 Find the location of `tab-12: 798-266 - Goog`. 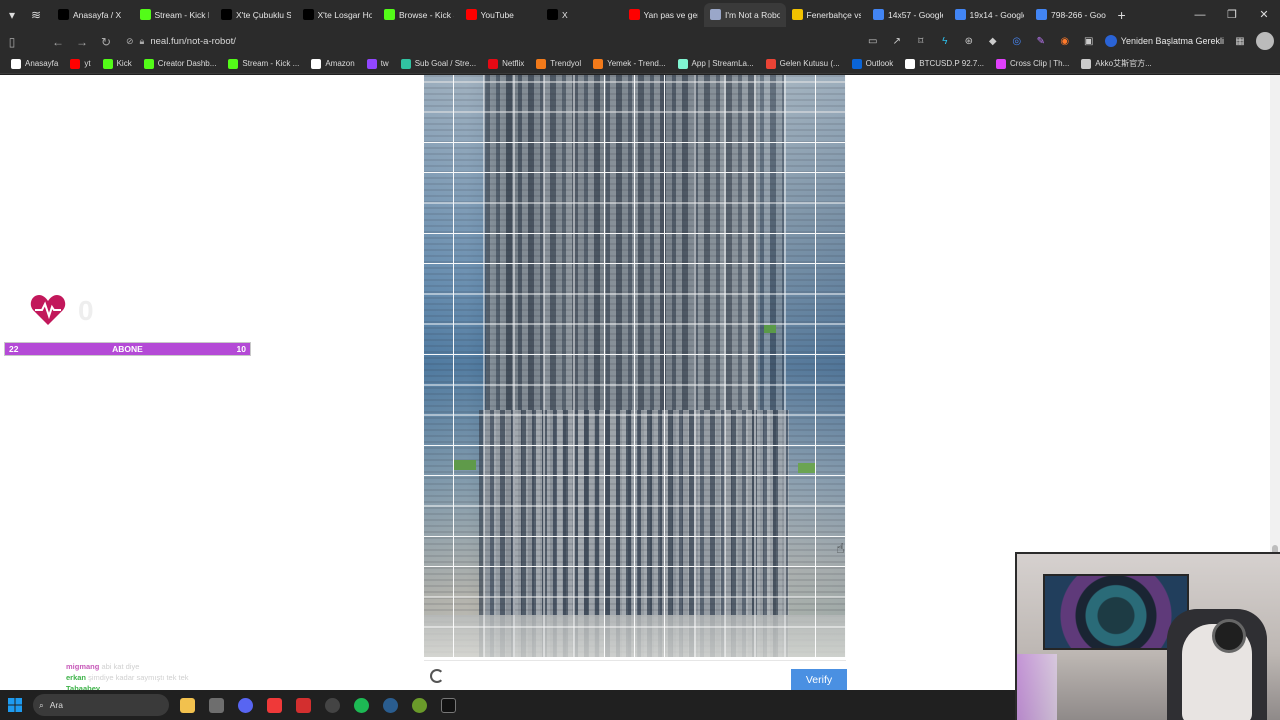

tab-12: 798-266 - Goog is located at coordinates (1071, 15).